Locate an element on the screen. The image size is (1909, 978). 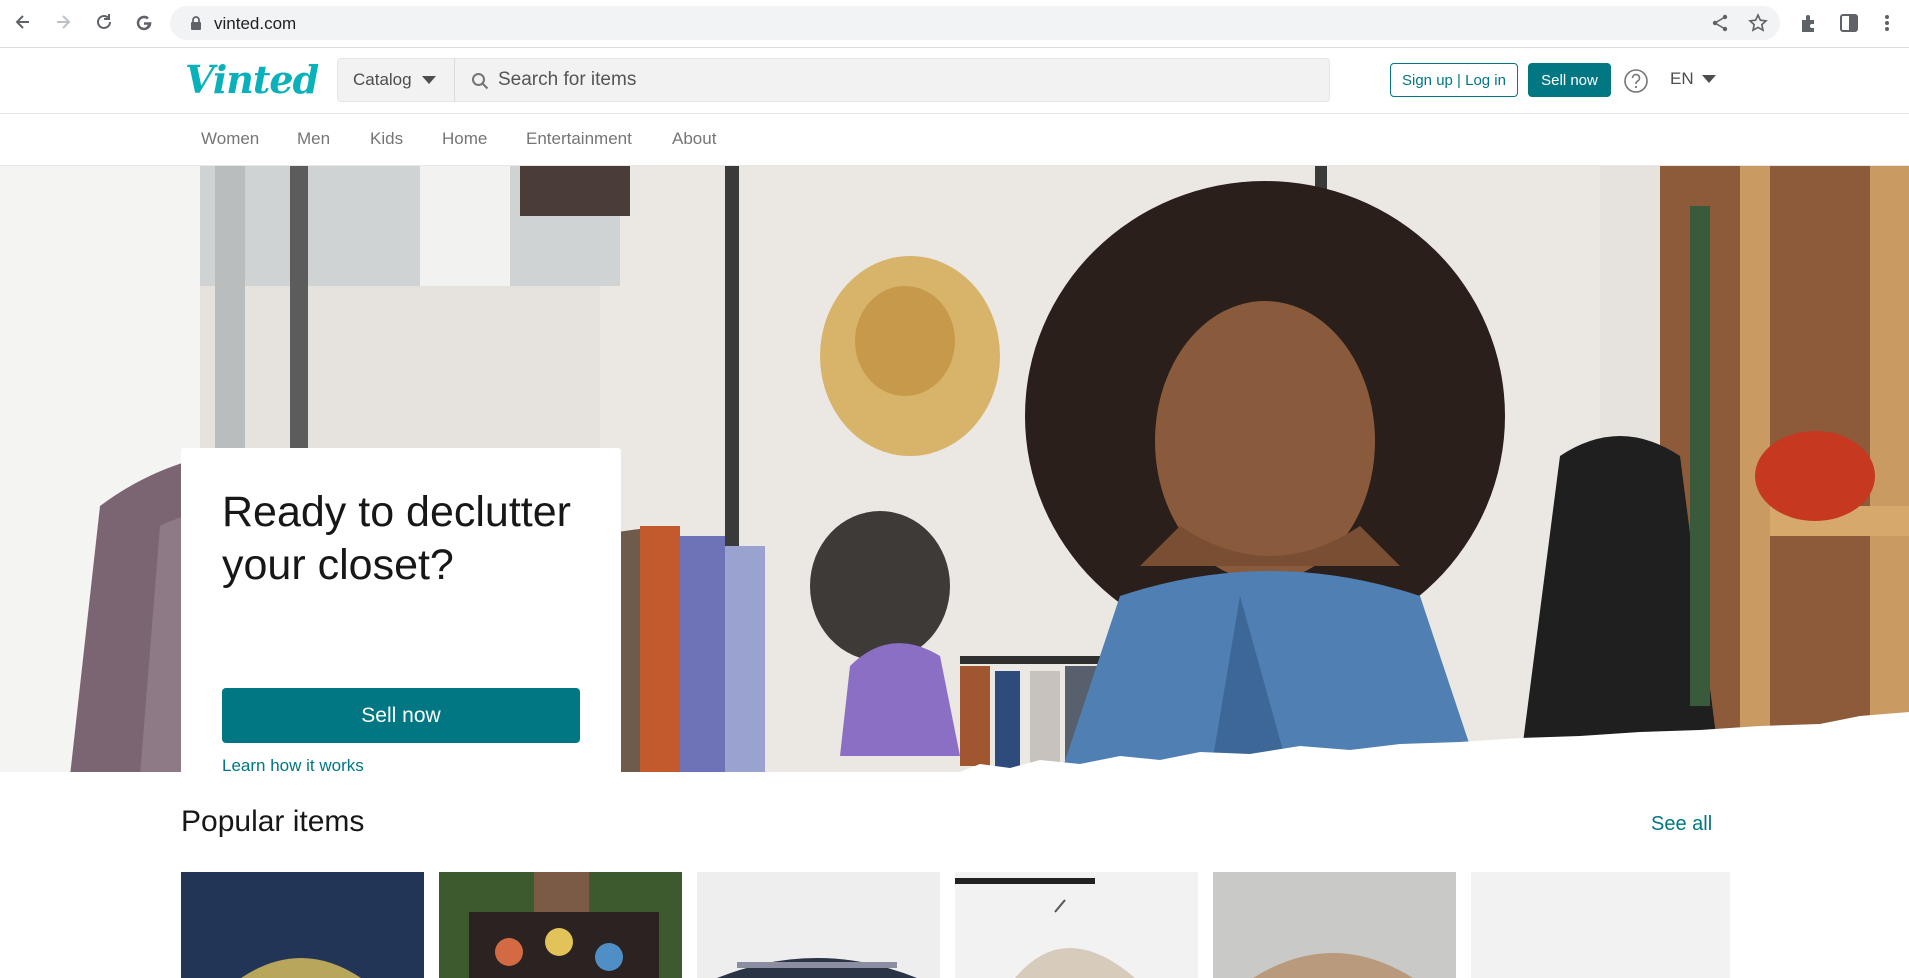
url-text: vinted.com is located at coordinates (255, 24).